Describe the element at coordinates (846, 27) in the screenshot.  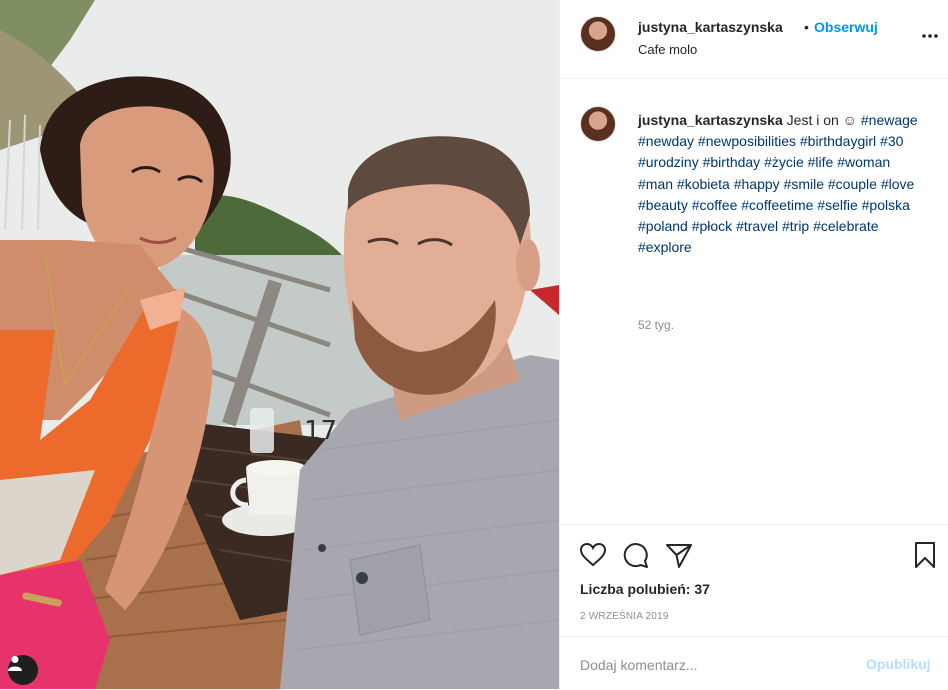
I see `follow-button: Obserwuj` at that location.